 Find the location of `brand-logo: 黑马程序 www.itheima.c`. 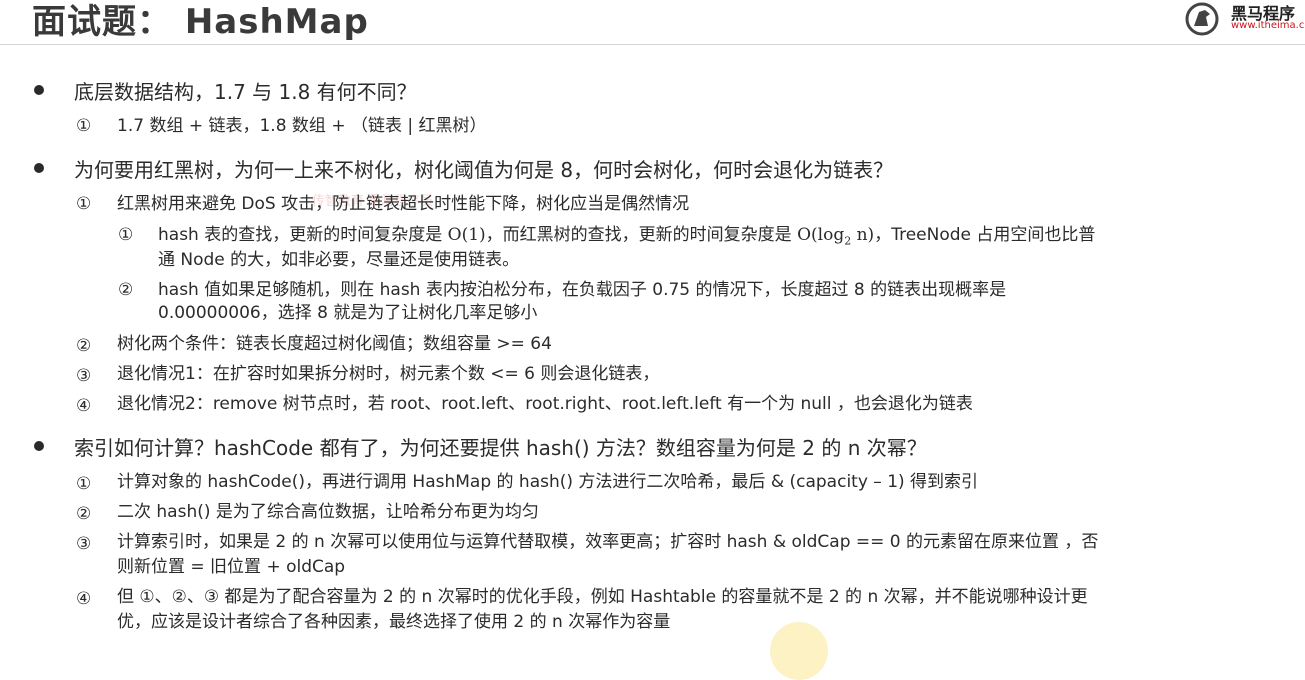

brand-logo: 黑马程序 www.itheima.c is located at coordinates (1244, 20).